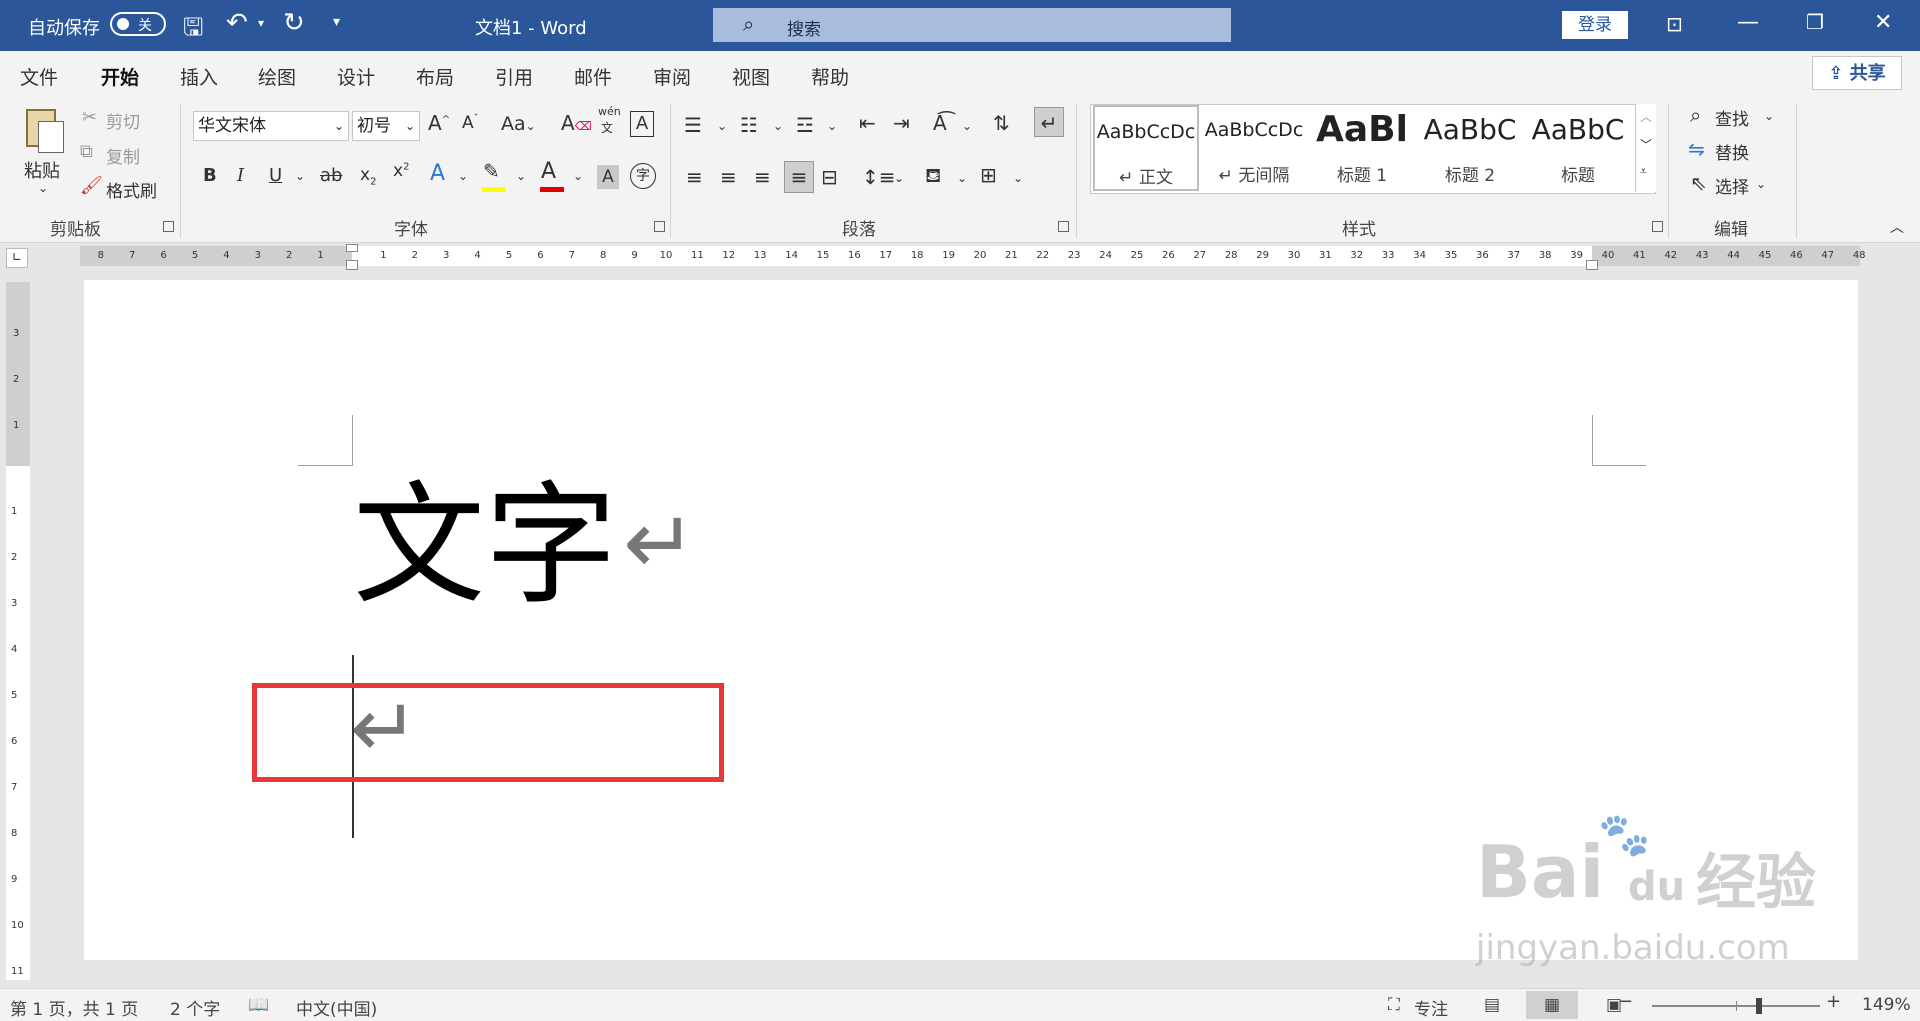  I want to click on undo-icon: ↶, so click(237, 23).